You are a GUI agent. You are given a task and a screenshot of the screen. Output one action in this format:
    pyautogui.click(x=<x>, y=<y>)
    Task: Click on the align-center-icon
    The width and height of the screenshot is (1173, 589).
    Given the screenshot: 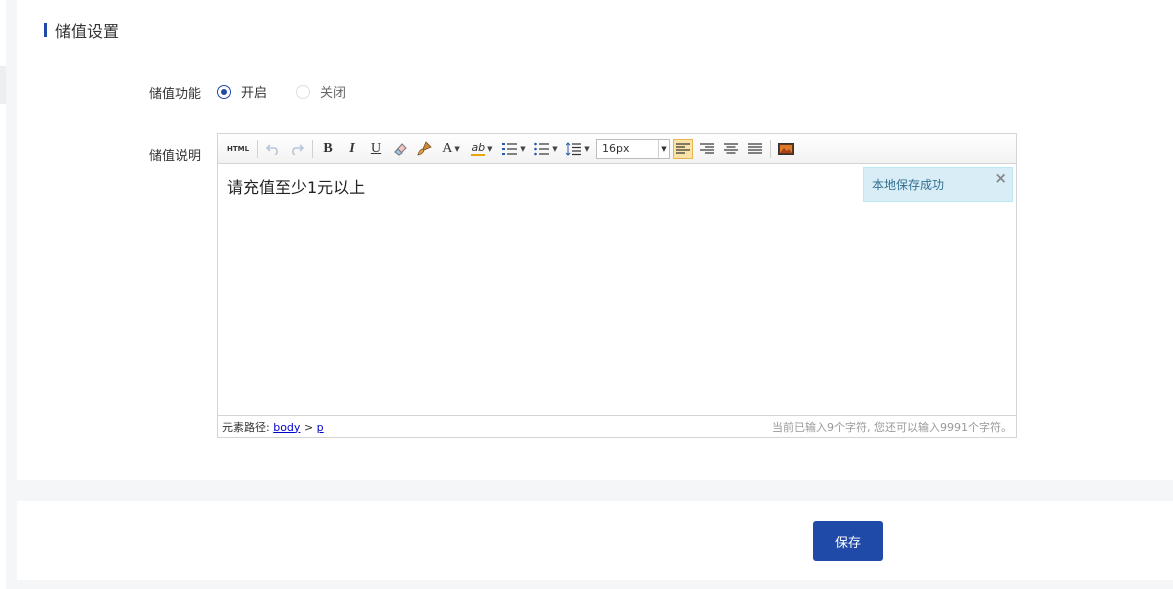 What is the action you would take?
    pyautogui.click(x=731, y=148)
    